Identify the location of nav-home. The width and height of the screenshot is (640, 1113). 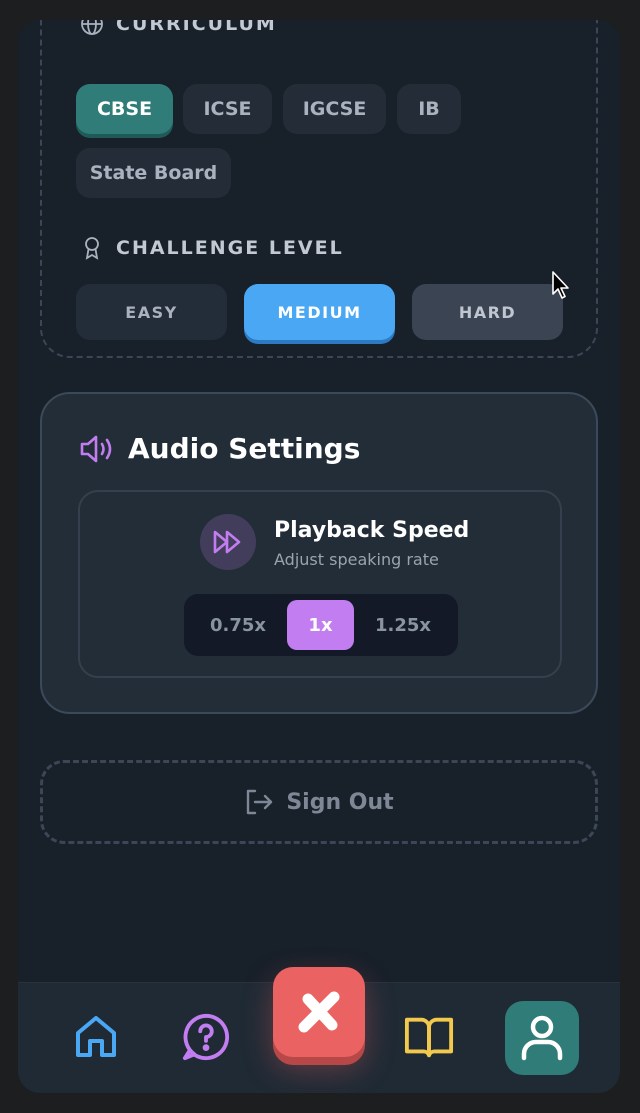
(96, 1037).